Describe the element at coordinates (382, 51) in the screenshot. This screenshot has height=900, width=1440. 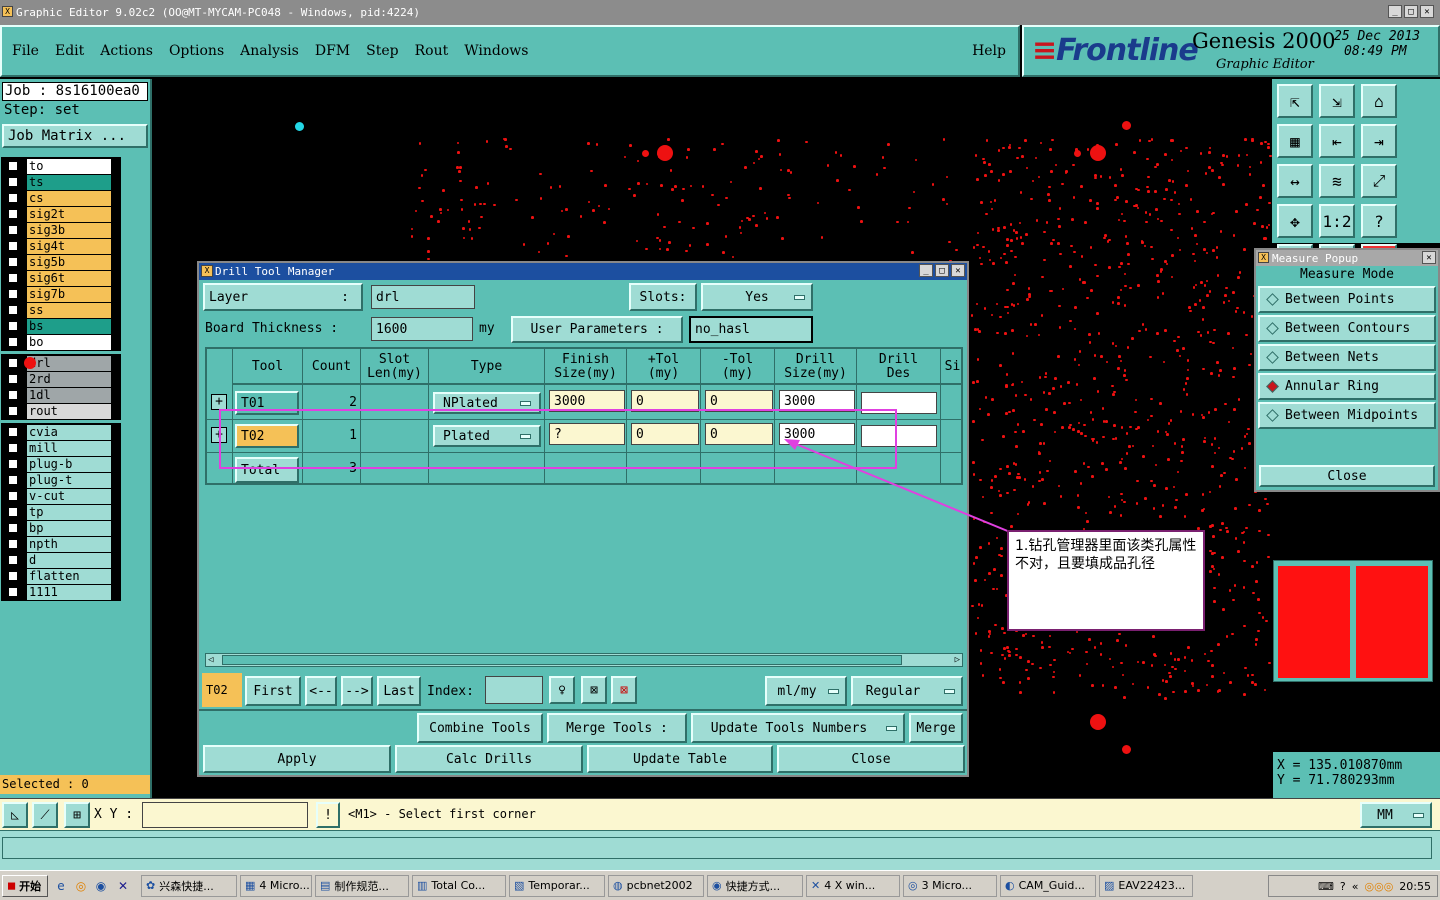
I see `menu-item-step: Step` at that location.